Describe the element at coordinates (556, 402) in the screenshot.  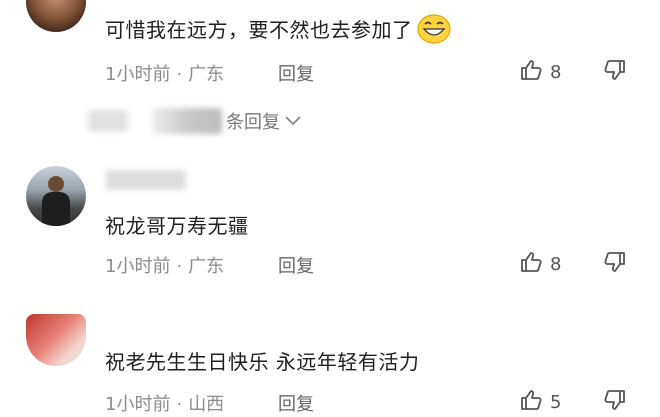
I see `like-count: 5` at that location.